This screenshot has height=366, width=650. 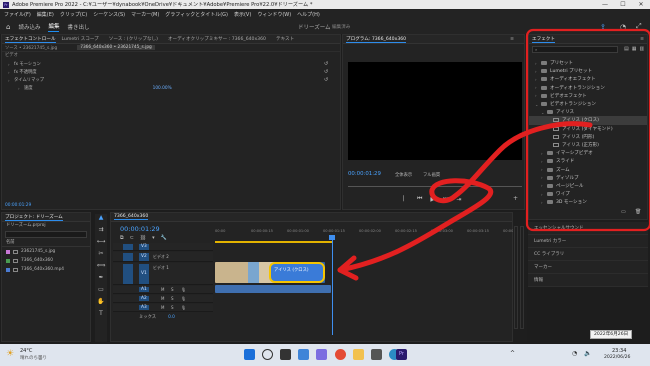 What do you see at coordinates (267, 354) in the screenshot?
I see `search-icon` at bounding box center [267, 354].